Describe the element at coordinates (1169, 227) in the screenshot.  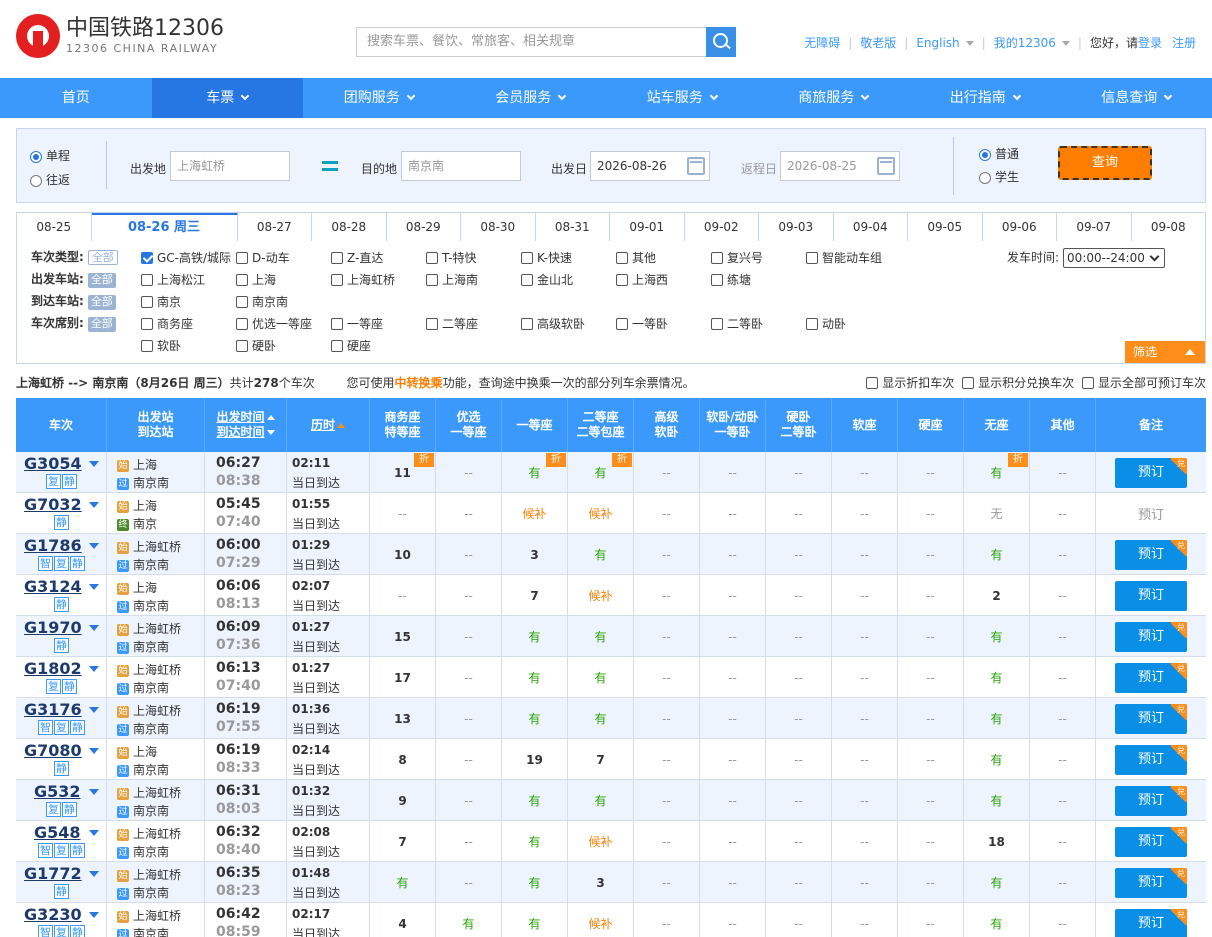
I see `date-tab: 09-08` at that location.